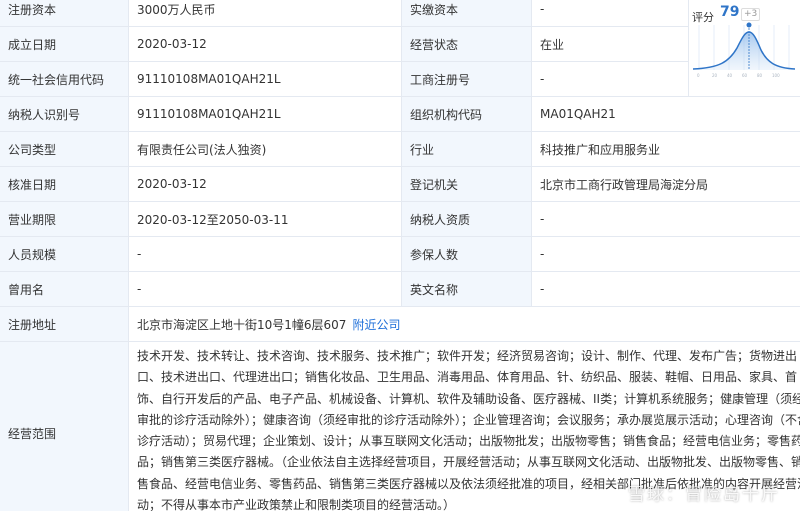 The height and width of the screenshot is (511, 800). Describe the element at coordinates (265, 13) in the screenshot. I see `field-value: 3000万人民币` at that location.